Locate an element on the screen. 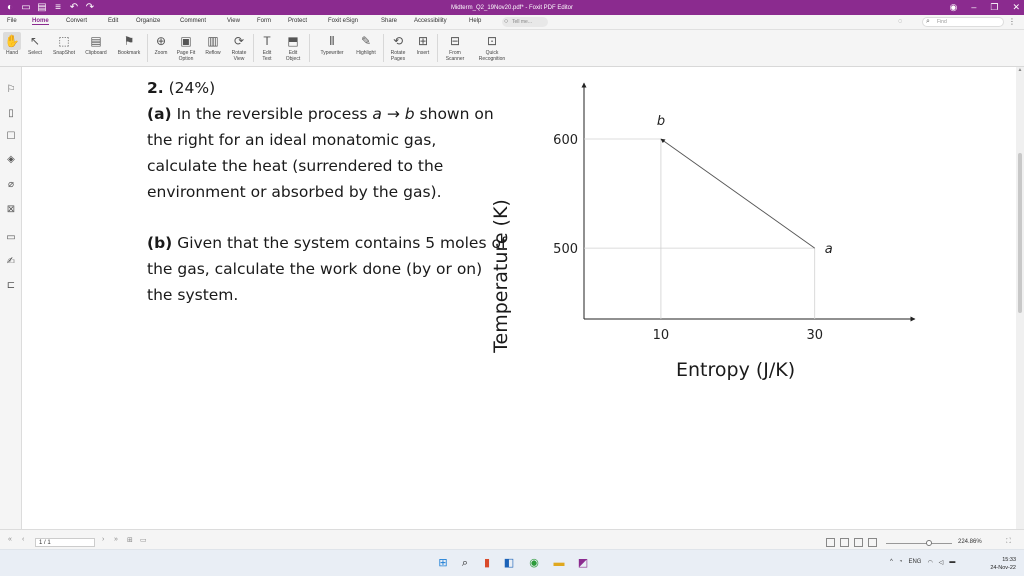 The image size is (1024, 576). comments-panel-icon: ☐ is located at coordinates (11, 137).